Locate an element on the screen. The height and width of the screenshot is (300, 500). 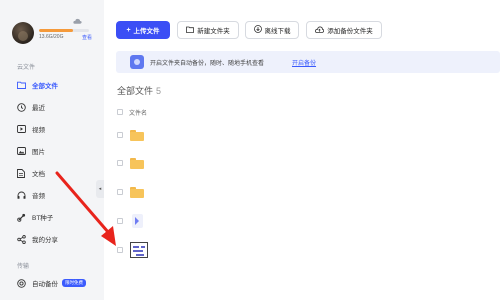
profile-area: 13.6G/20G 查看 is located at coordinates (56, 31).